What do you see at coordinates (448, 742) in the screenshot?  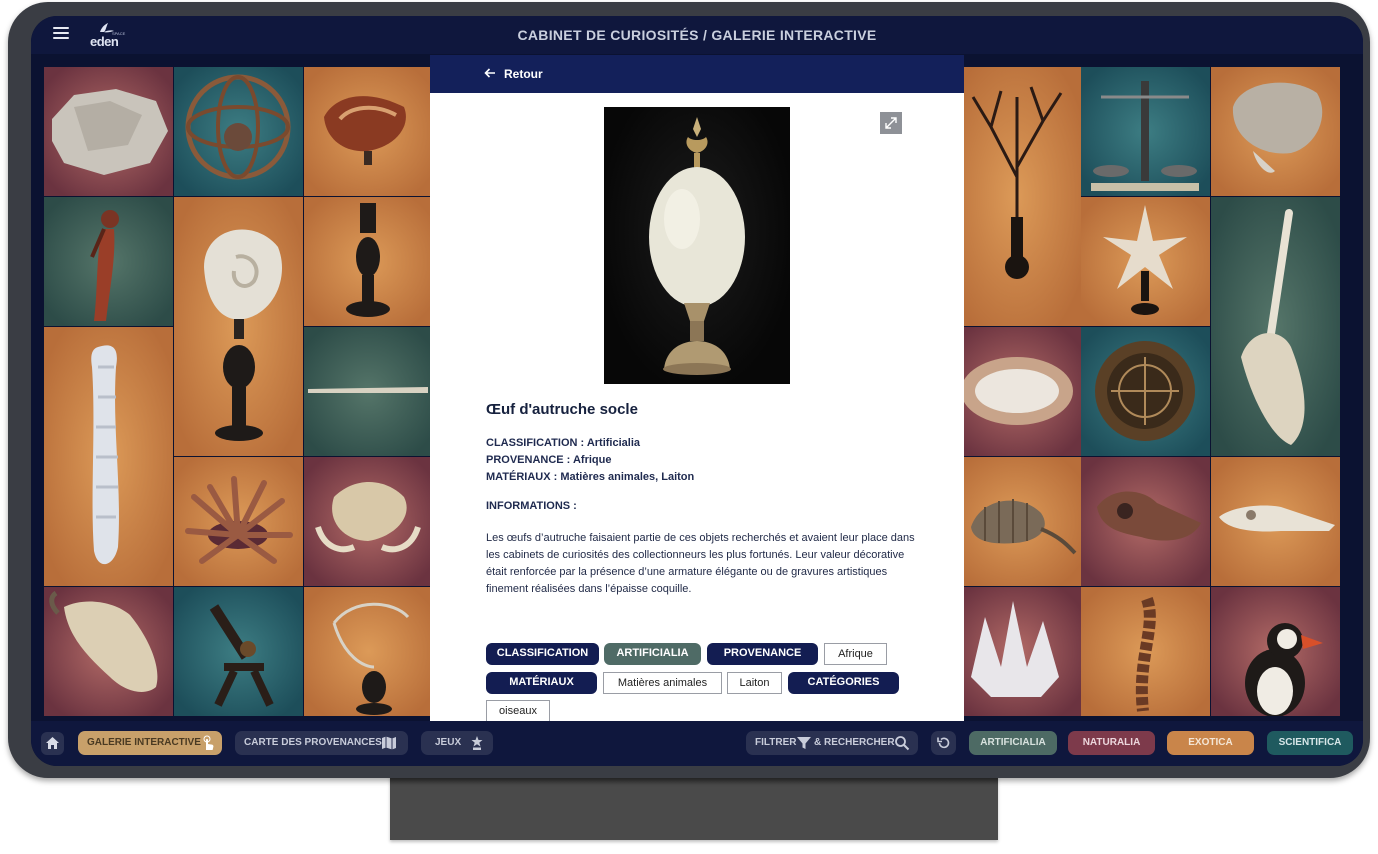 I see `jeux-label: JEUX` at bounding box center [448, 742].